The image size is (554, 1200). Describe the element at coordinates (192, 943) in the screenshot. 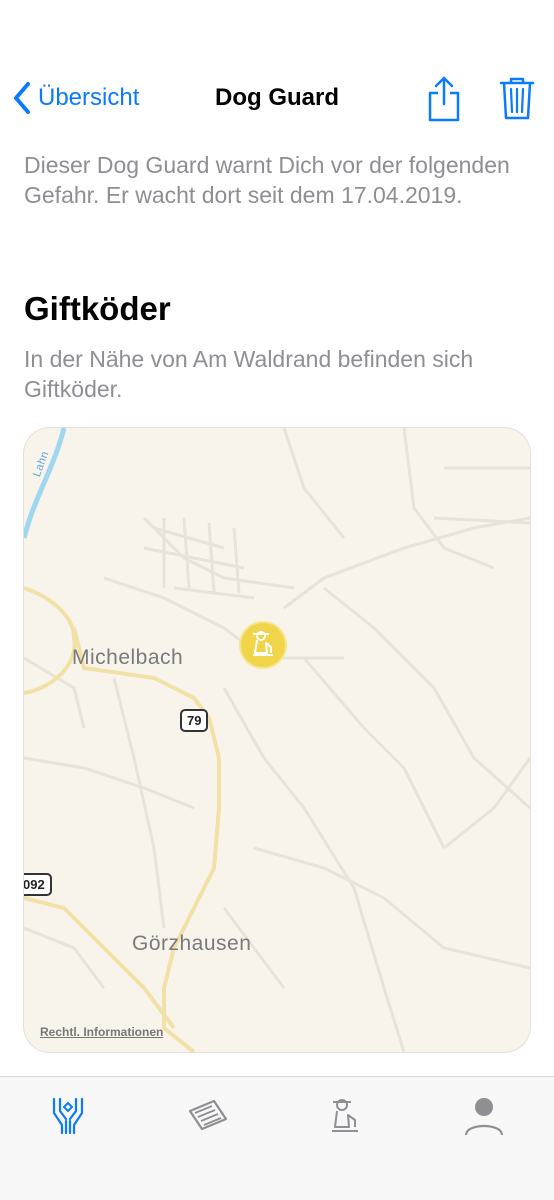

I see `place-label-goerzhausen: Görzhausen` at that location.